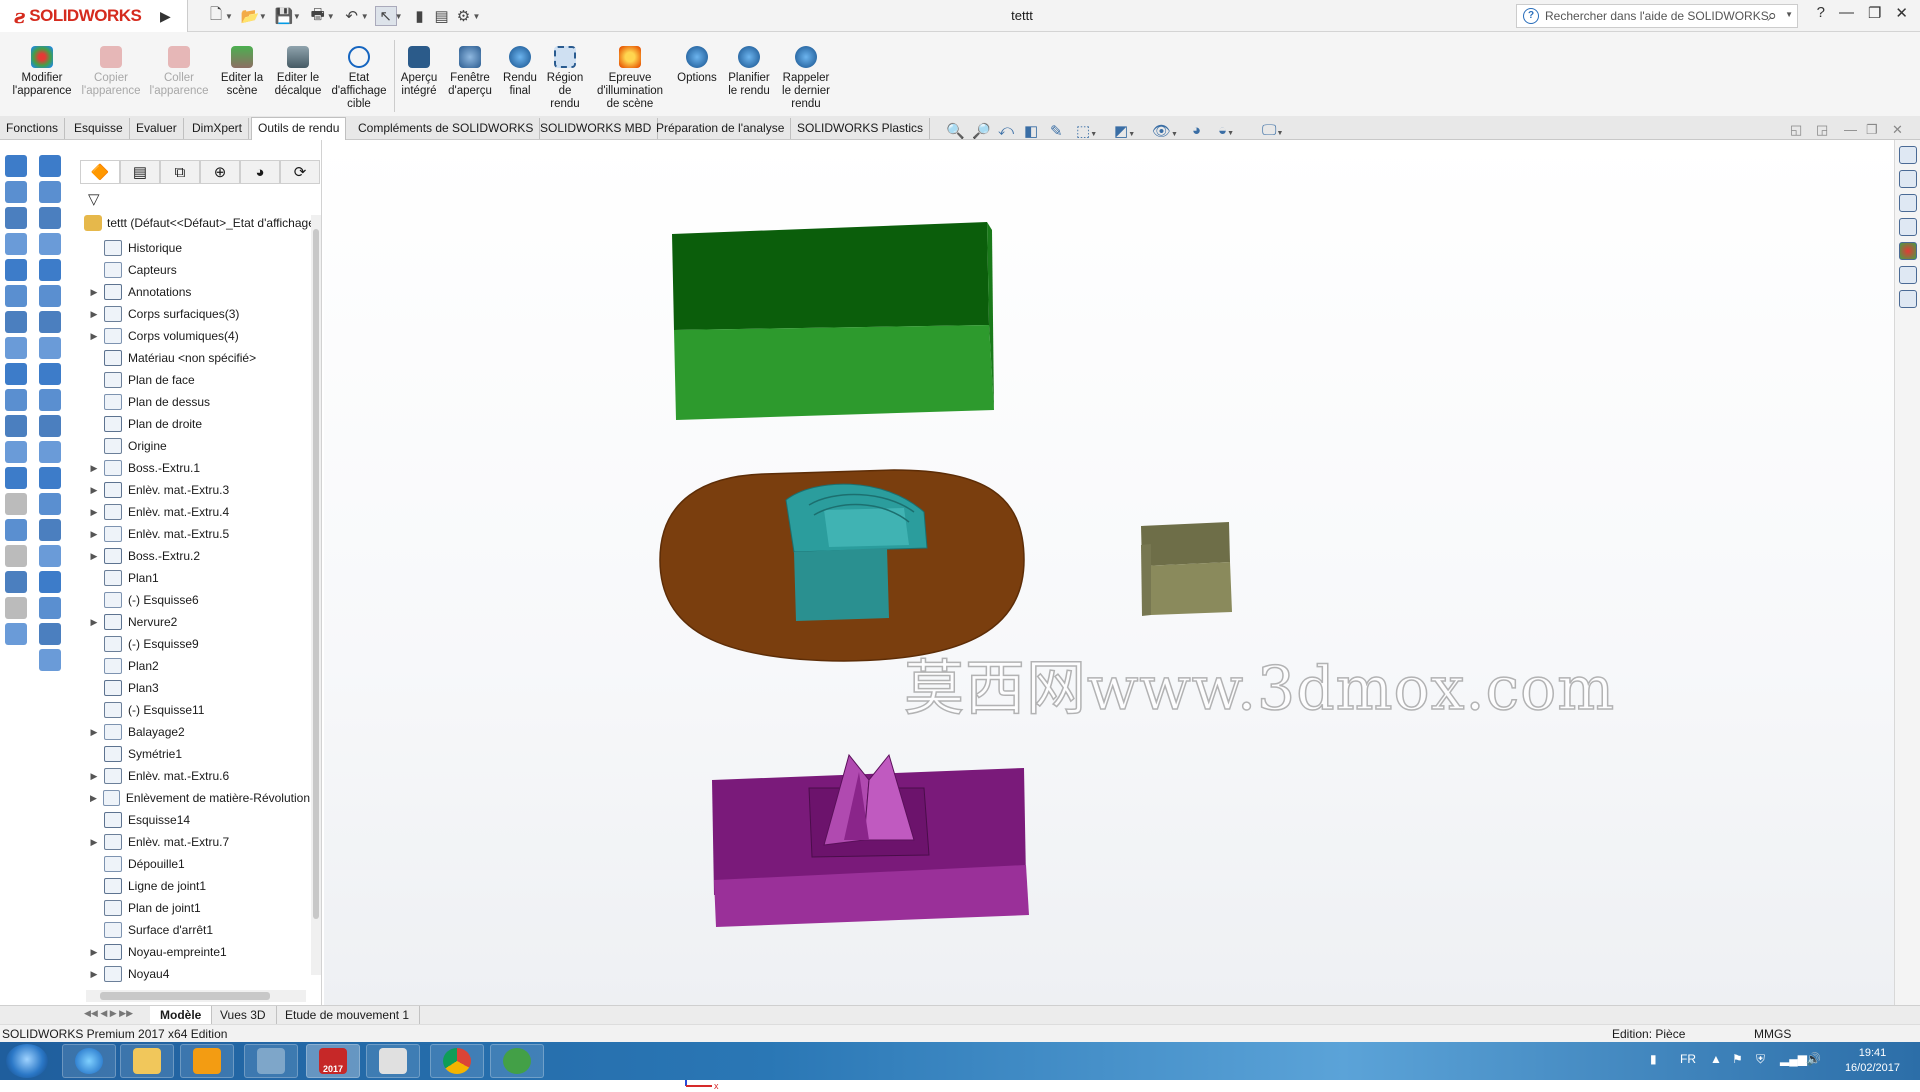  I want to click on shell-icon, so click(16, 426).